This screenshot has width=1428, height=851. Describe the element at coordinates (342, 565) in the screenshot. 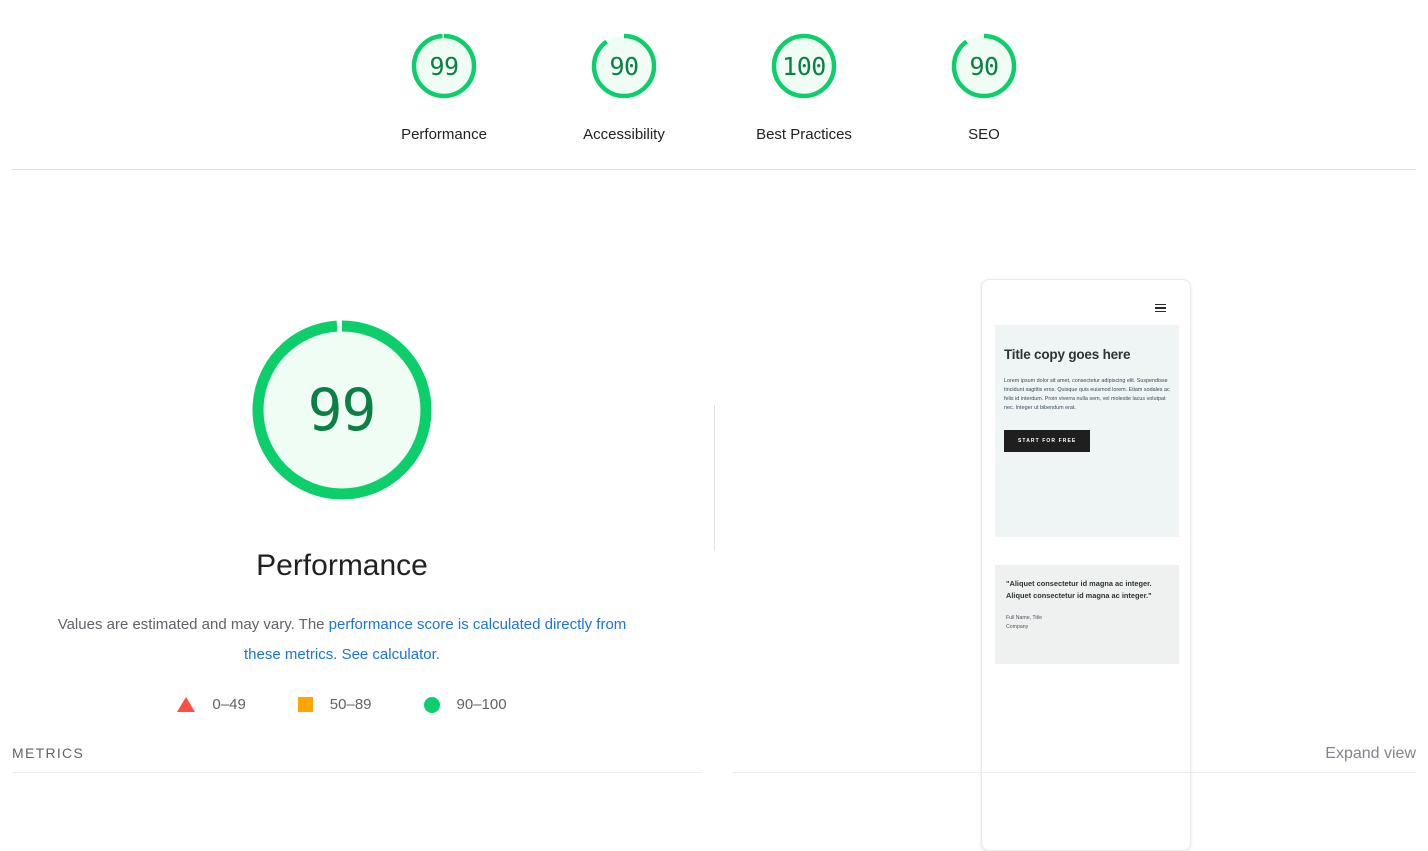

I see `category-title: Performance` at that location.